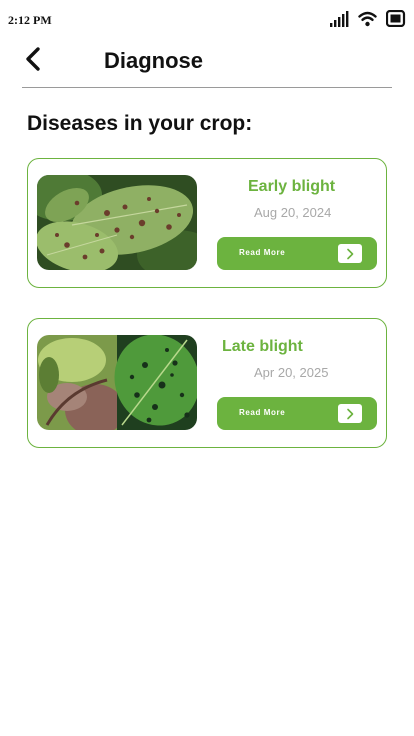 This screenshot has width=414, height=736. I want to click on signal-icon, so click(339, 18).